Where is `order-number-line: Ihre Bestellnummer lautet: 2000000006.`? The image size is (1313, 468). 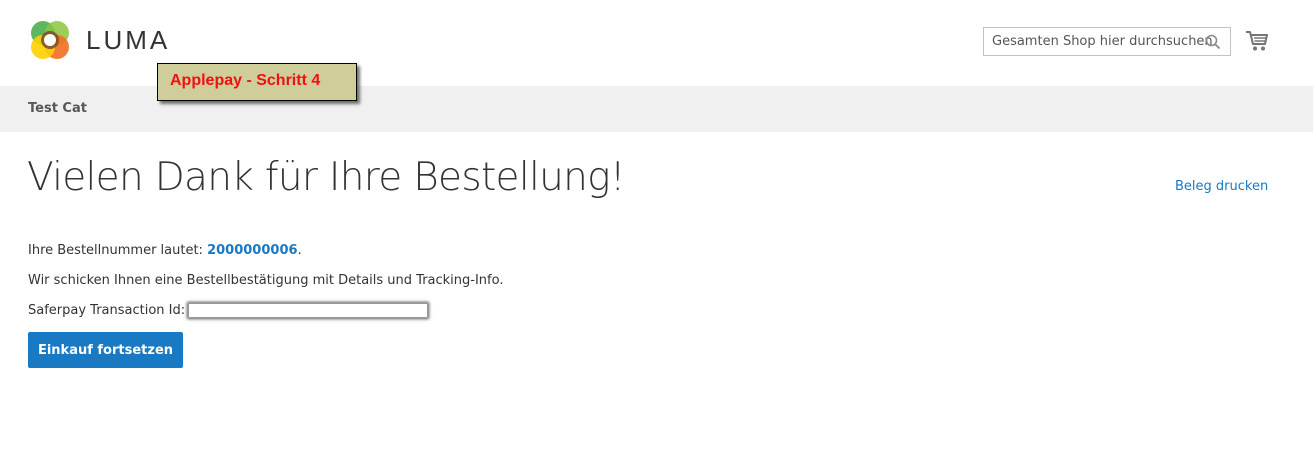 order-number-line: Ihre Bestellnummer lautet: 2000000006. is located at coordinates (165, 250).